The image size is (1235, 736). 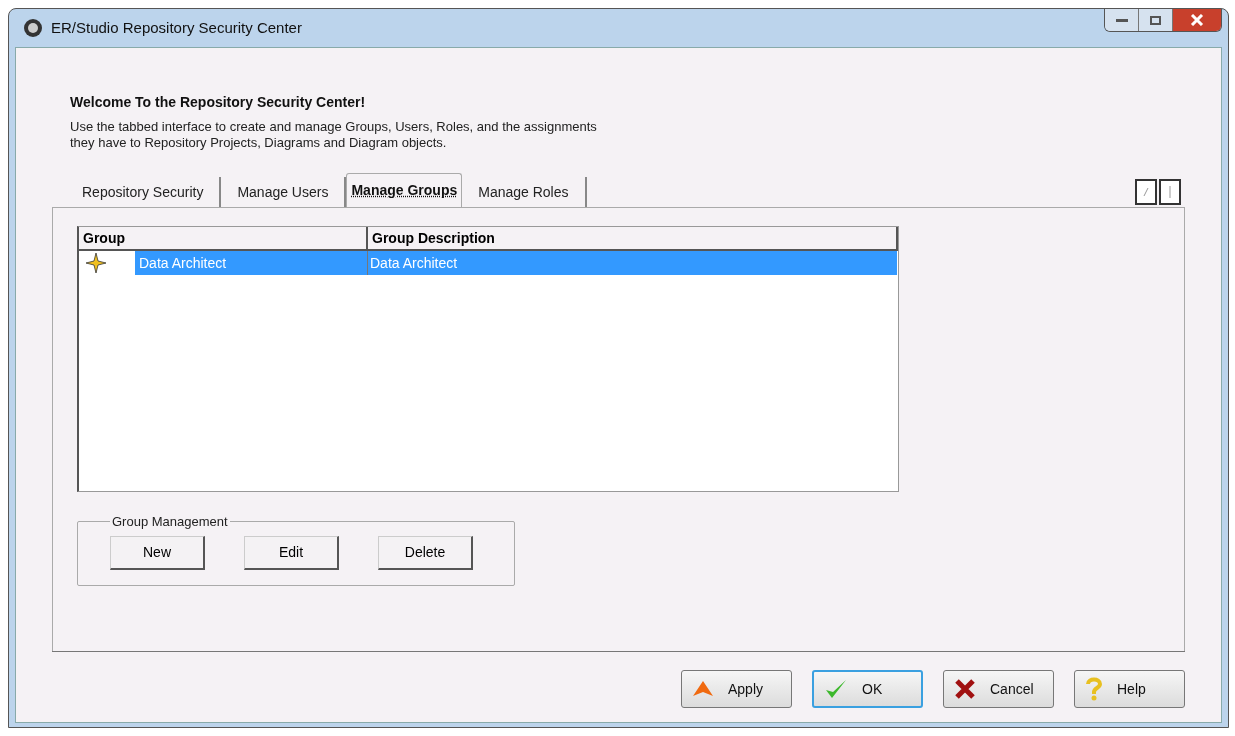 I want to click on welcome-text: Use the tabbed interface to create and manage Groups, Users, Roles, and the assignments they have to Repository Projects, Diagrams and Diagram objects., so click(x=334, y=135).